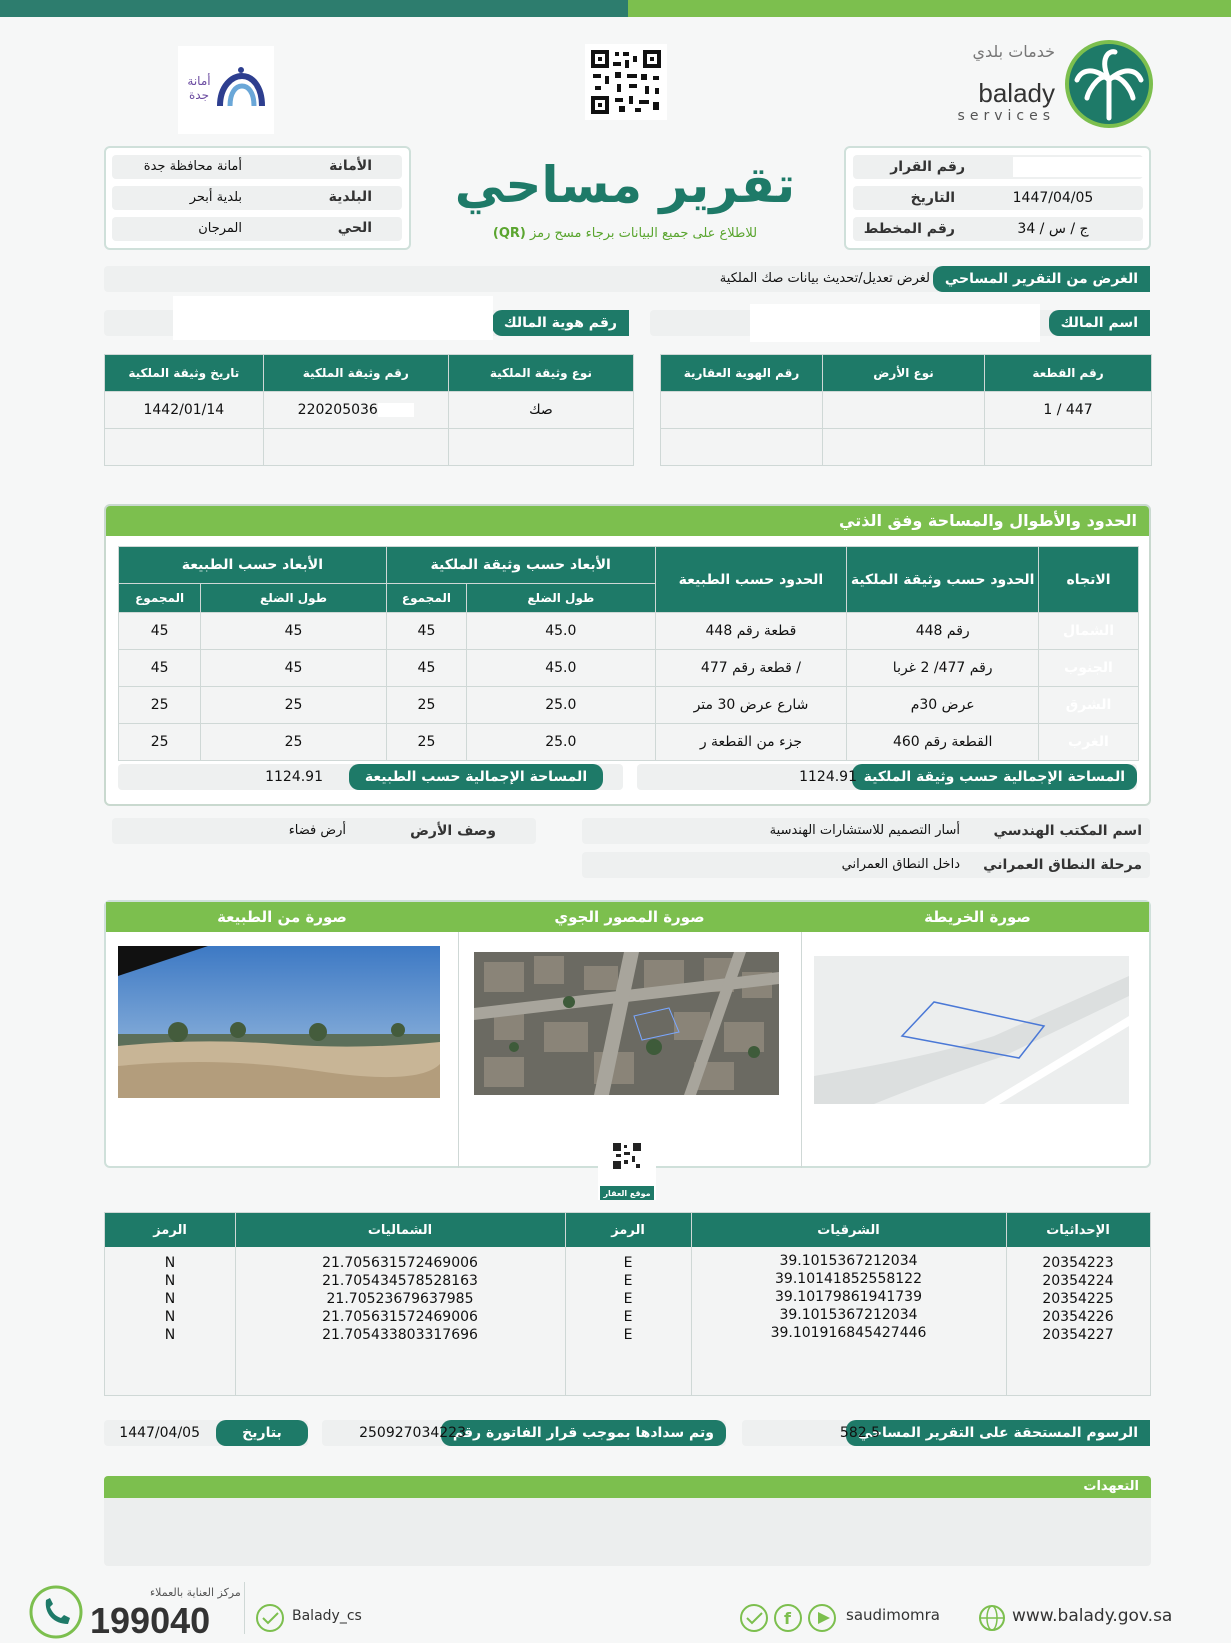  I want to click on palm-icon, so click(1109, 84).